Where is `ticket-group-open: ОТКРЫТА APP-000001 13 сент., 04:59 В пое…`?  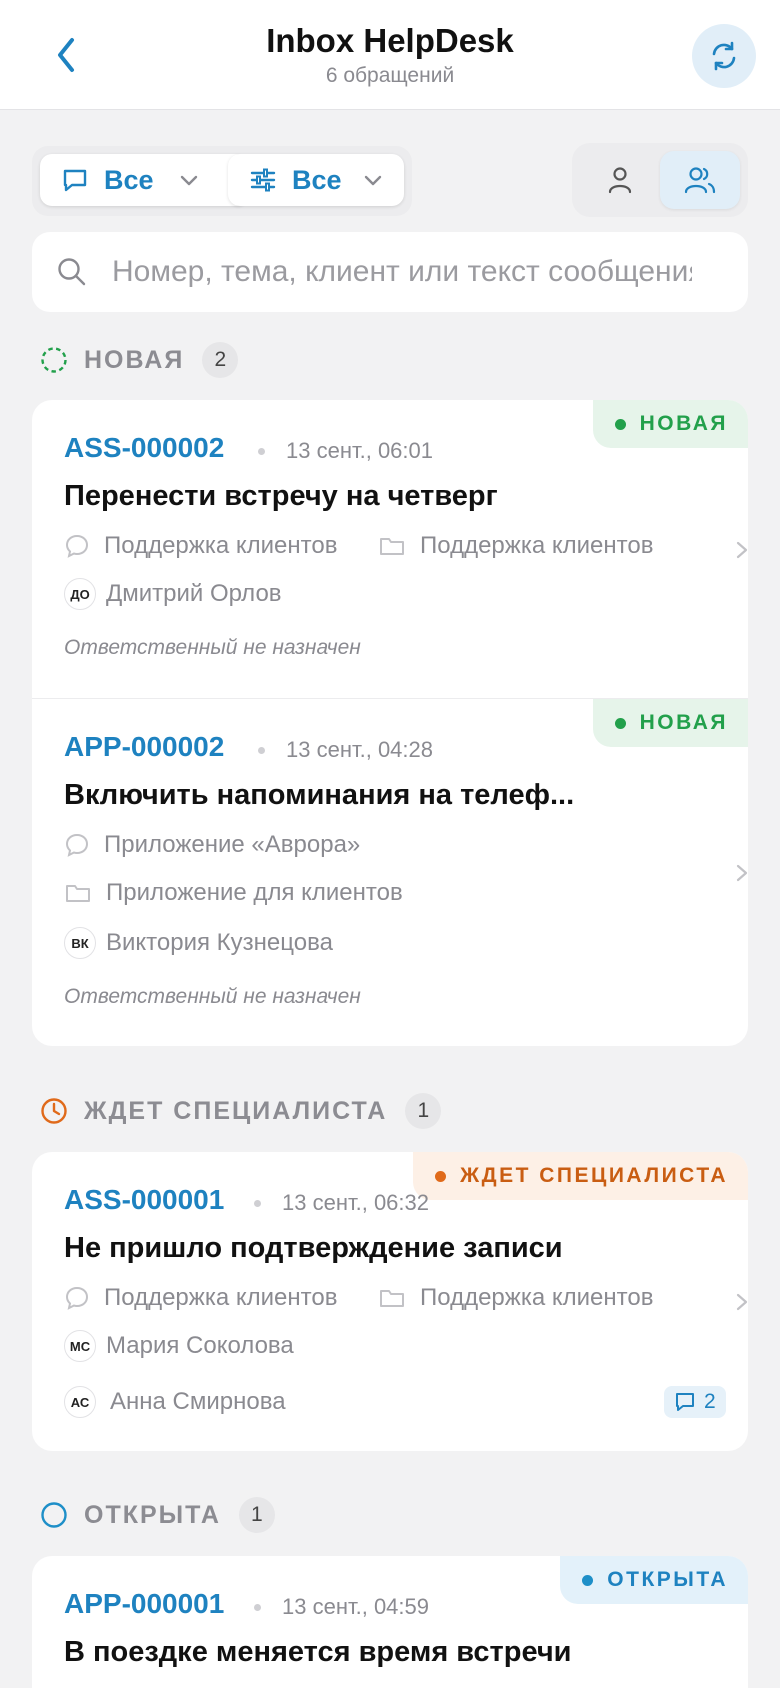
ticket-group-open: ОТКРЫТА APP-000001 13 сент., 04:59 В пое… is located at coordinates (390, 1622).